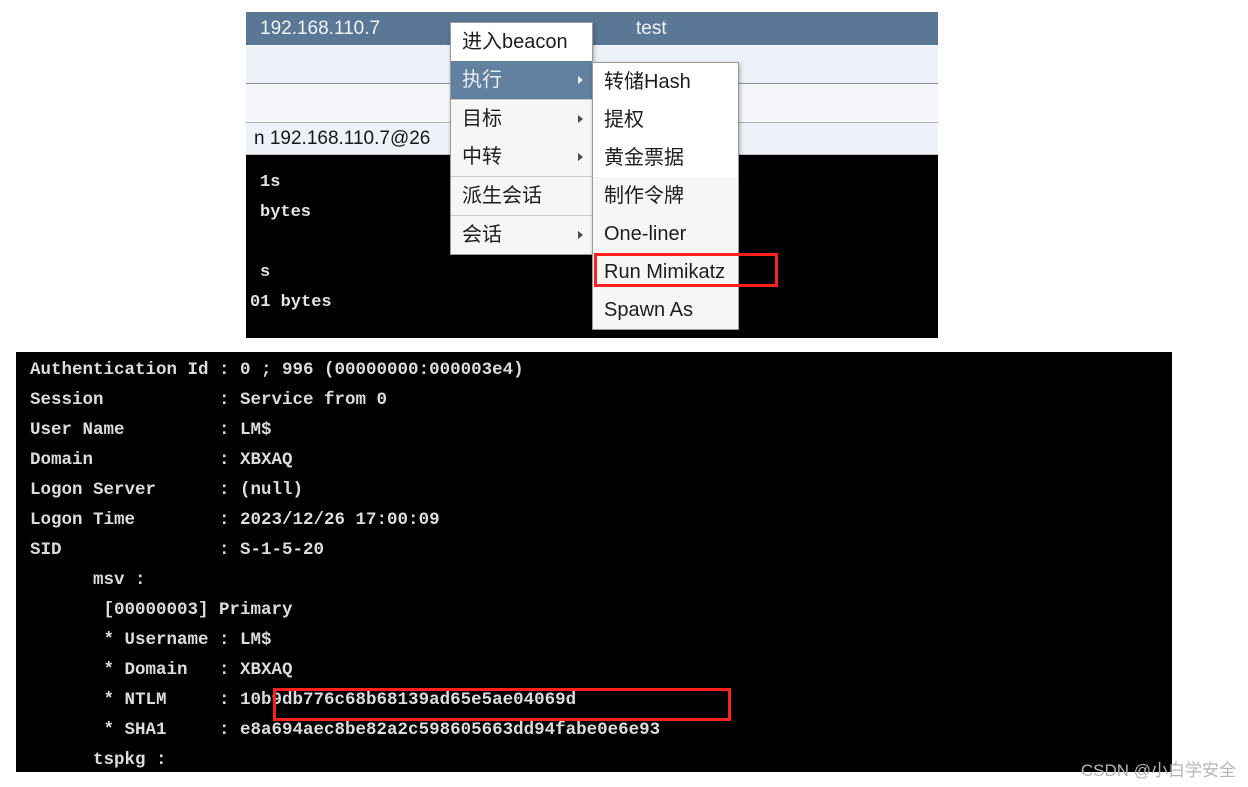  Describe the element at coordinates (521, 157) in the screenshot. I see `menu-item-pivot: 中转` at that location.